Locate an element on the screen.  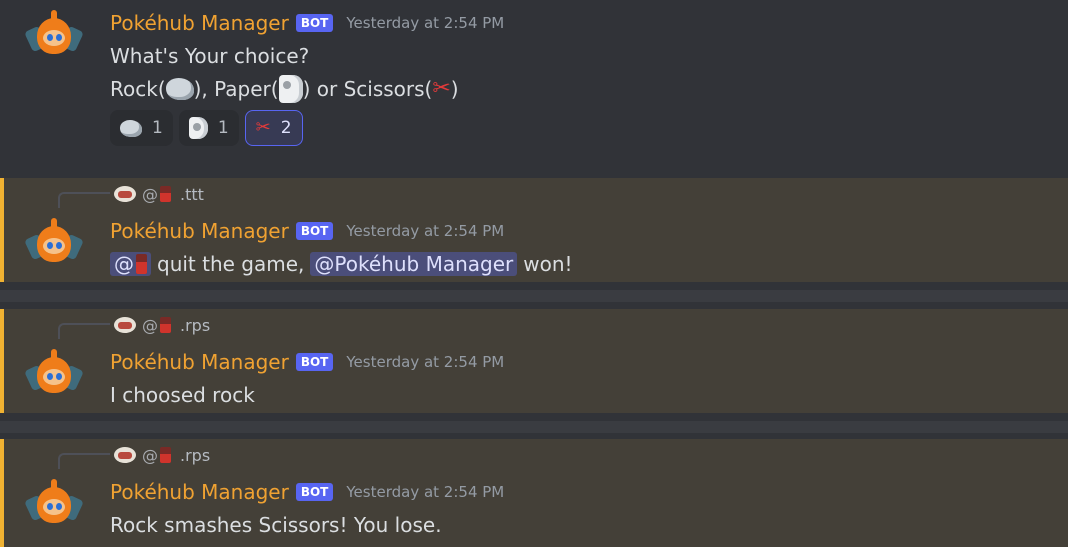
reaction-scissors: ✂ 2 is located at coordinates (273, 128).